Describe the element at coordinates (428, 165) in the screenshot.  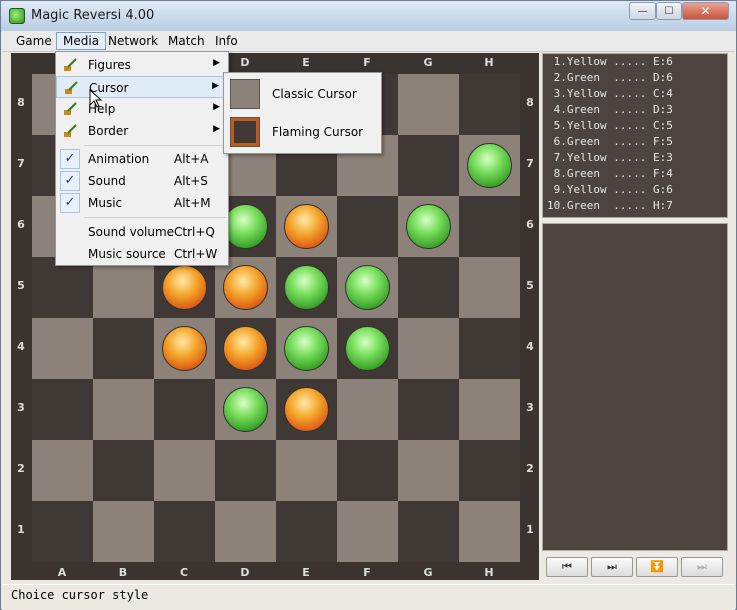
I see `board-square-g7` at that location.